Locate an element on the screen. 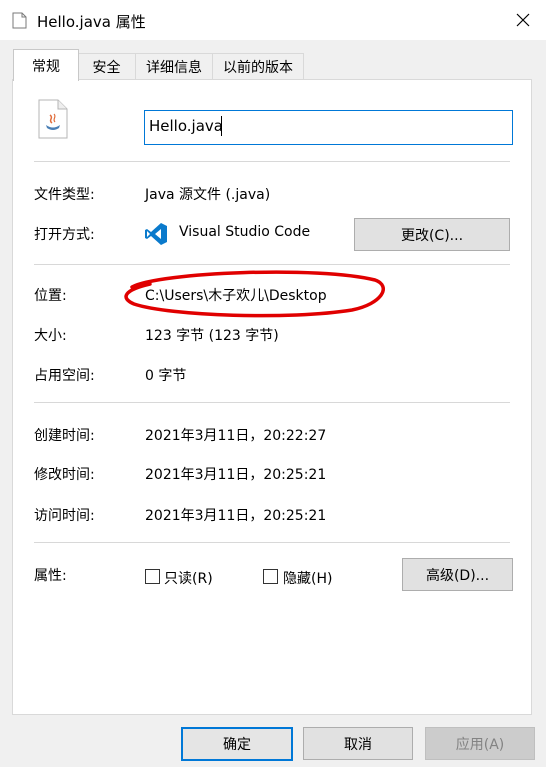 This screenshot has width=546, height=767. red-annotation-circle is located at coordinates (254, 294).